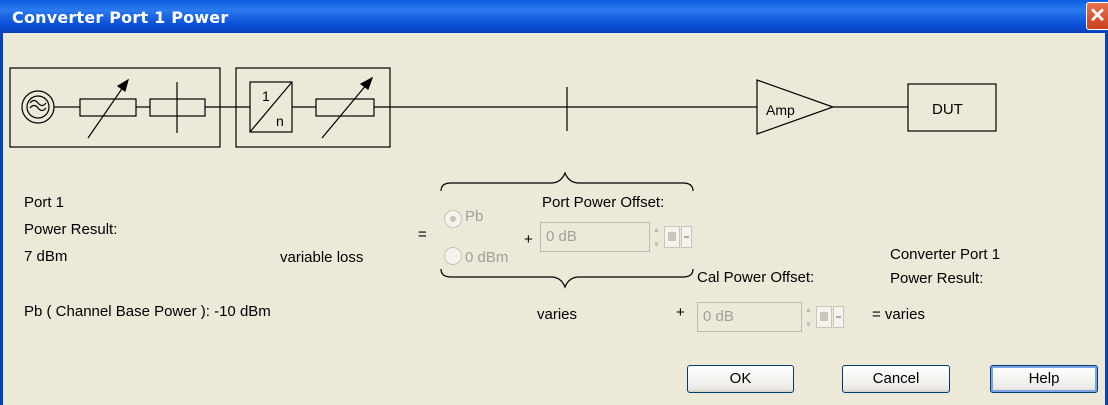 This screenshot has width=1108, height=405. Describe the element at coordinates (557, 314) in the screenshot. I see `varies-label: varies` at that location.